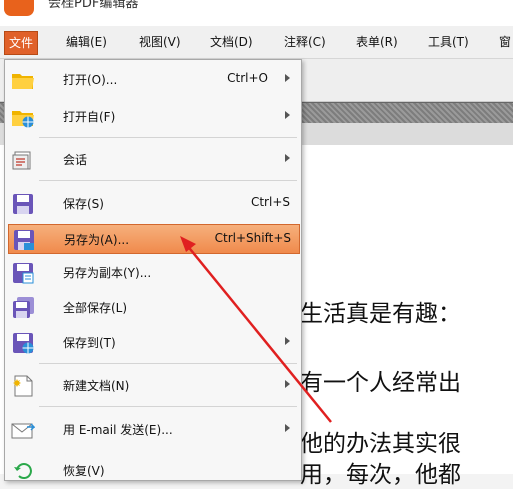  What do you see at coordinates (86, 42) in the screenshot?
I see `menu-edit: 编辑(E)` at bounding box center [86, 42].